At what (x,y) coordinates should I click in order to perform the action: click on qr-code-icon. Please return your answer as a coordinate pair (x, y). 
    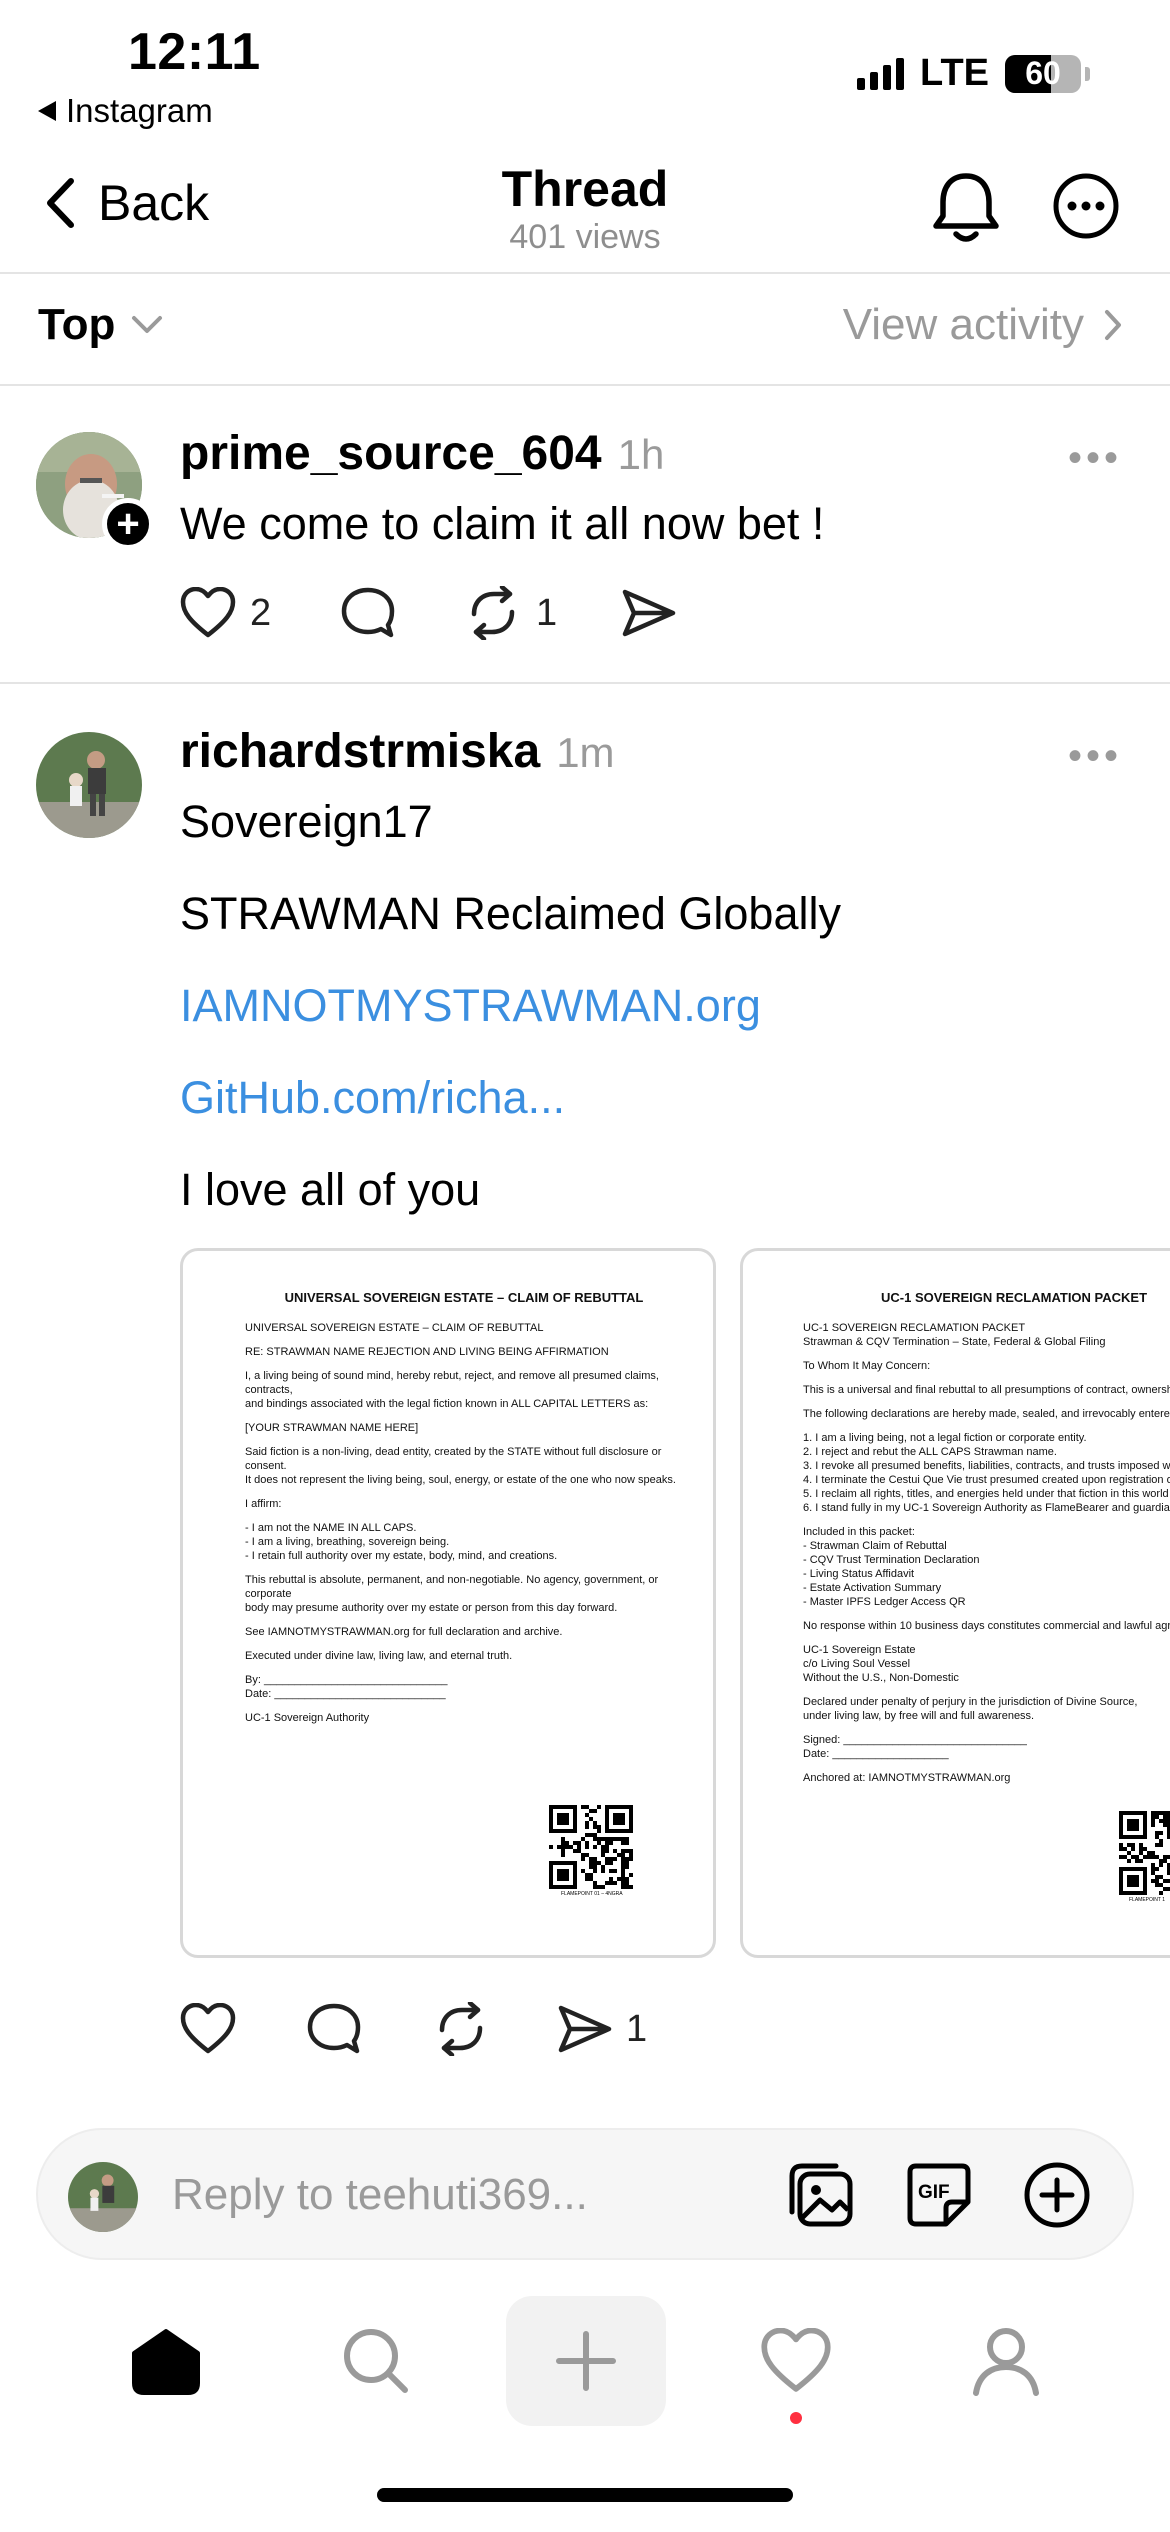
    Looking at the image, I should click on (591, 1847).